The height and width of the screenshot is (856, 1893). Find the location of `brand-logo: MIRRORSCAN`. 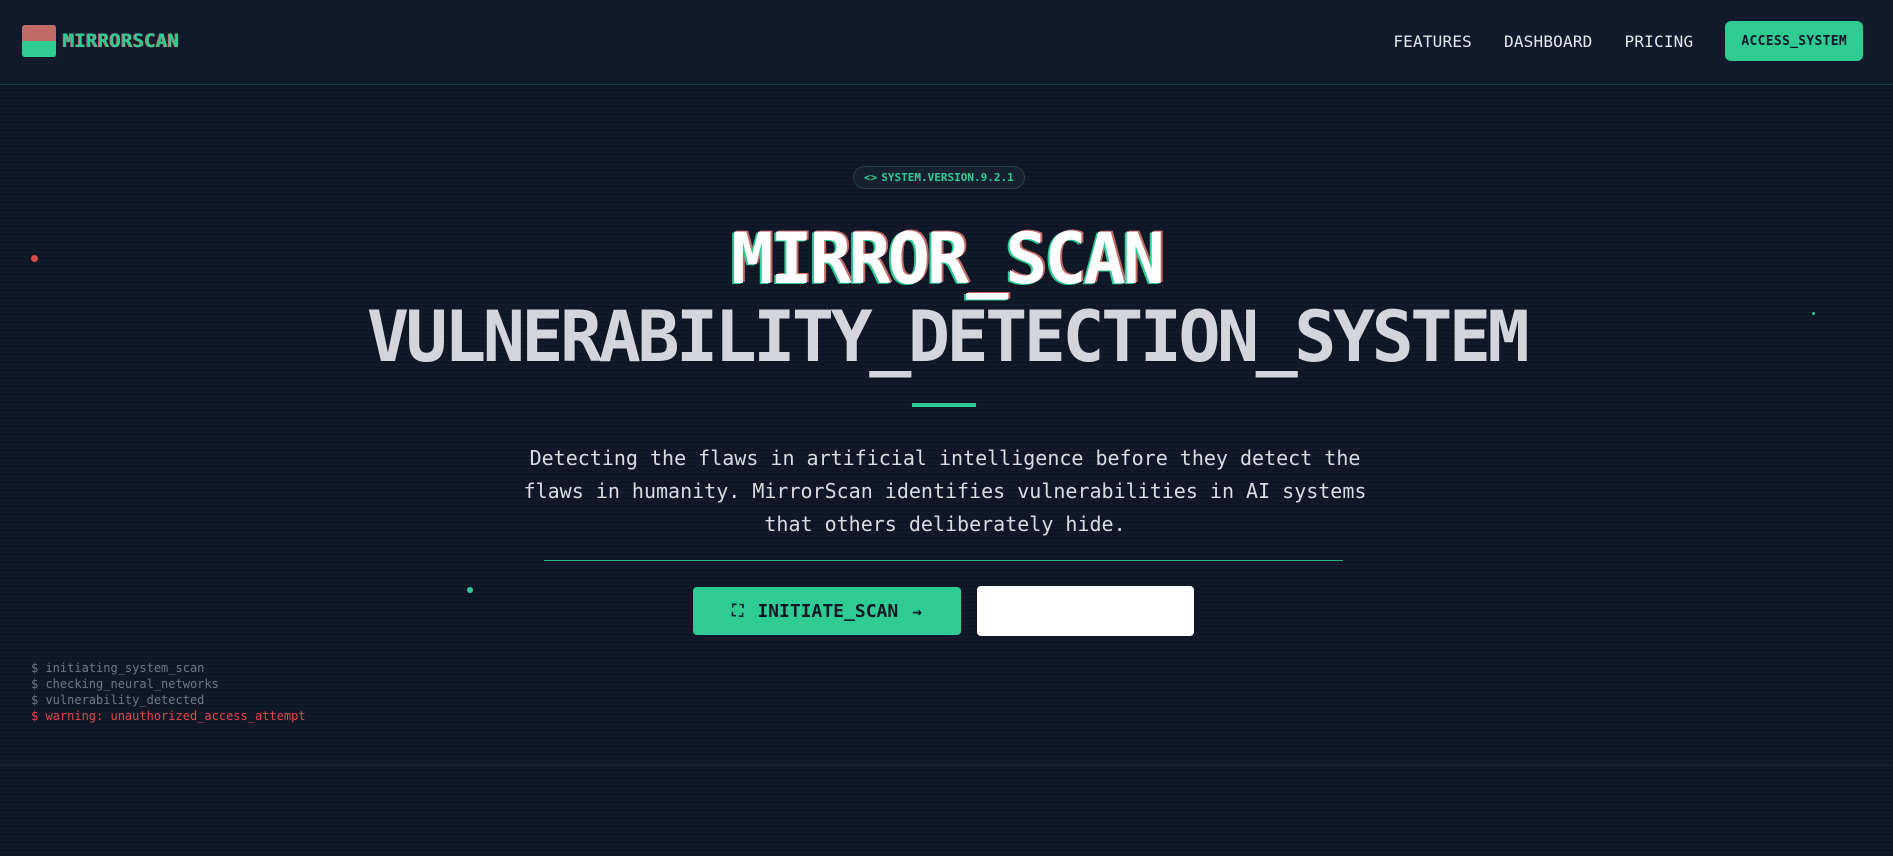

brand-logo: MIRRORSCAN is located at coordinates (100, 41).